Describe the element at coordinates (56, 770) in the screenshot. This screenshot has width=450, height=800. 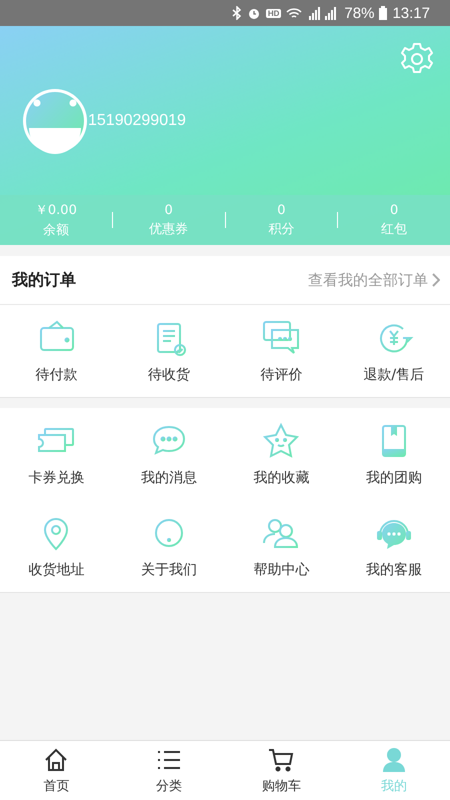
I see `nav-tab: 首页` at that location.